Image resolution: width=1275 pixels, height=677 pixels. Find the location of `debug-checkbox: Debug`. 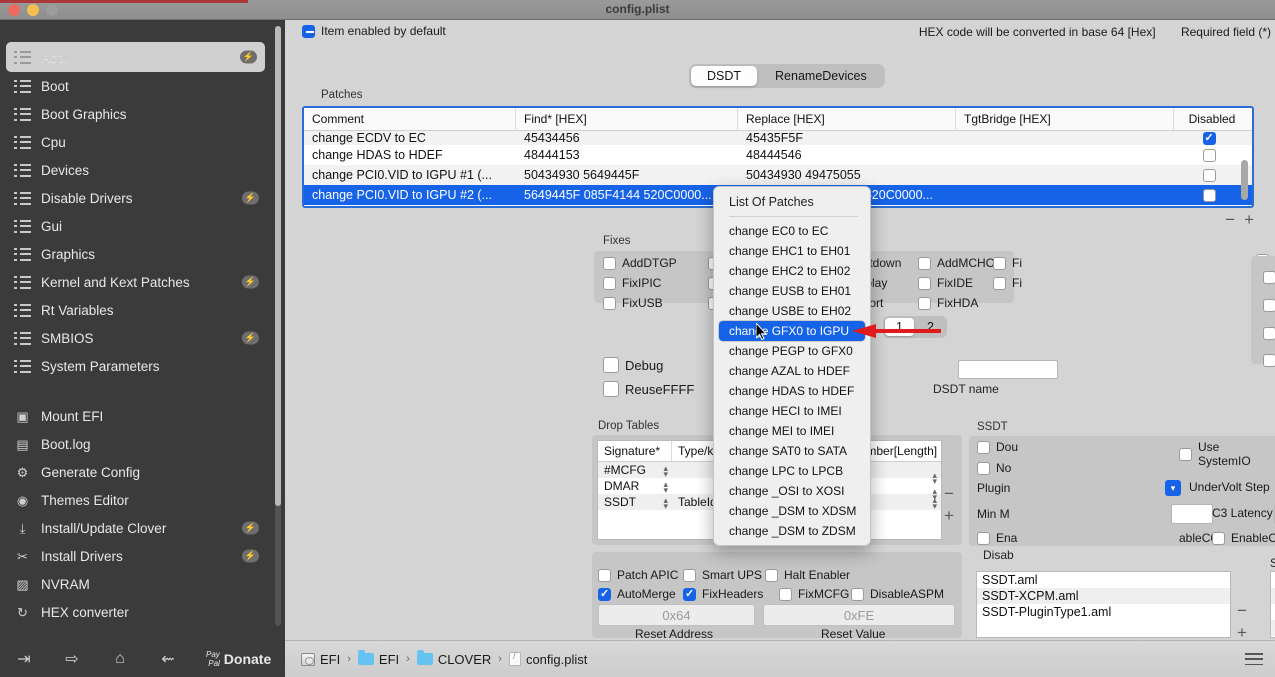

debug-checkbox: Debug is located at coordinates (633, 365).